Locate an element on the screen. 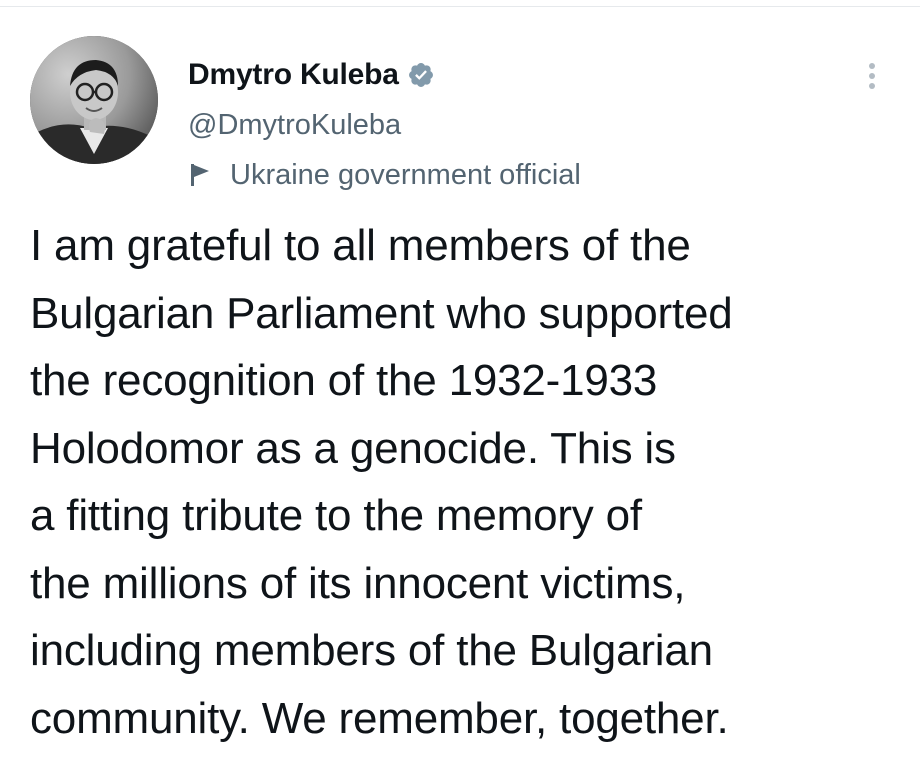 This screenshot has height=766, width=920. flag-icon is located at coordinates (200, 175).